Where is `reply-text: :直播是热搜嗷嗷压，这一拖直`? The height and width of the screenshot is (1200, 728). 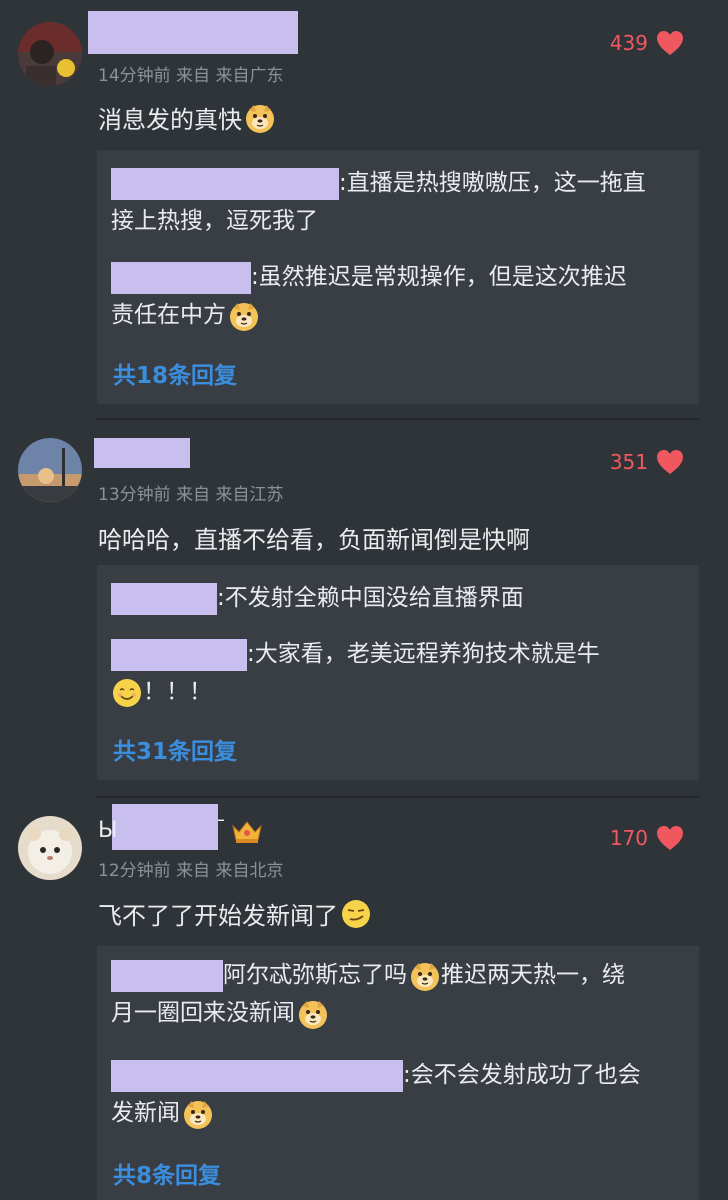
reply-text: :直播是热搜嗷嗷压，这一拖直 is located at coordinates (492, 183).